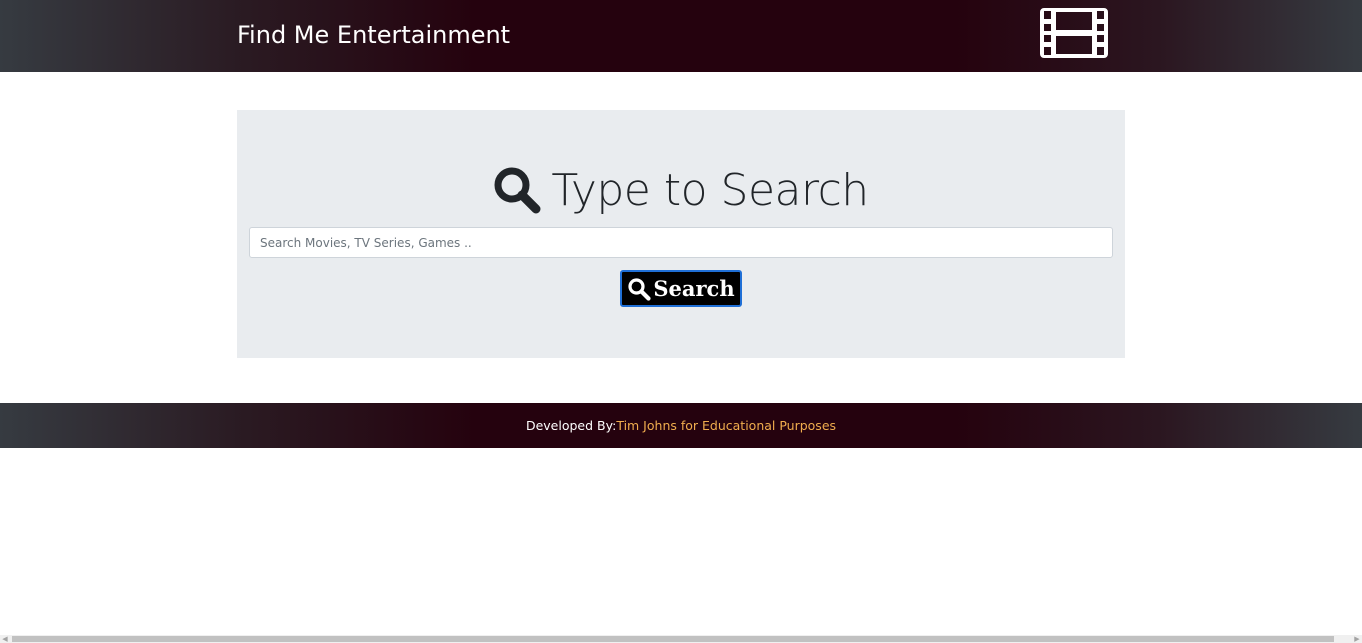  Describe the element at coordinates (681, 242) in the screenshot. I see `search-input` at that location.